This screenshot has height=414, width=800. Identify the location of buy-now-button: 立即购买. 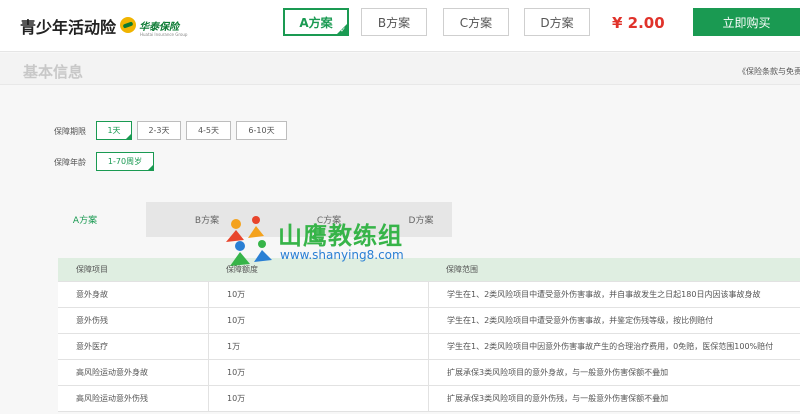
(746, 22).